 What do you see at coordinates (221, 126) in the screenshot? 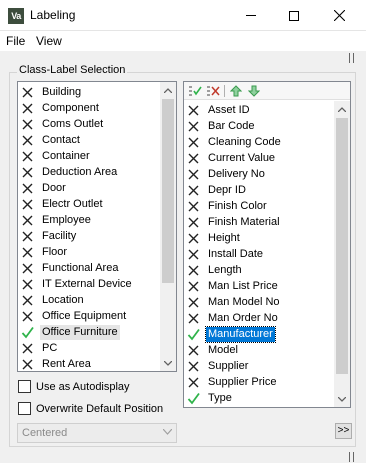
I see `list-item: Bar Code` at bounding box center [221, 126].